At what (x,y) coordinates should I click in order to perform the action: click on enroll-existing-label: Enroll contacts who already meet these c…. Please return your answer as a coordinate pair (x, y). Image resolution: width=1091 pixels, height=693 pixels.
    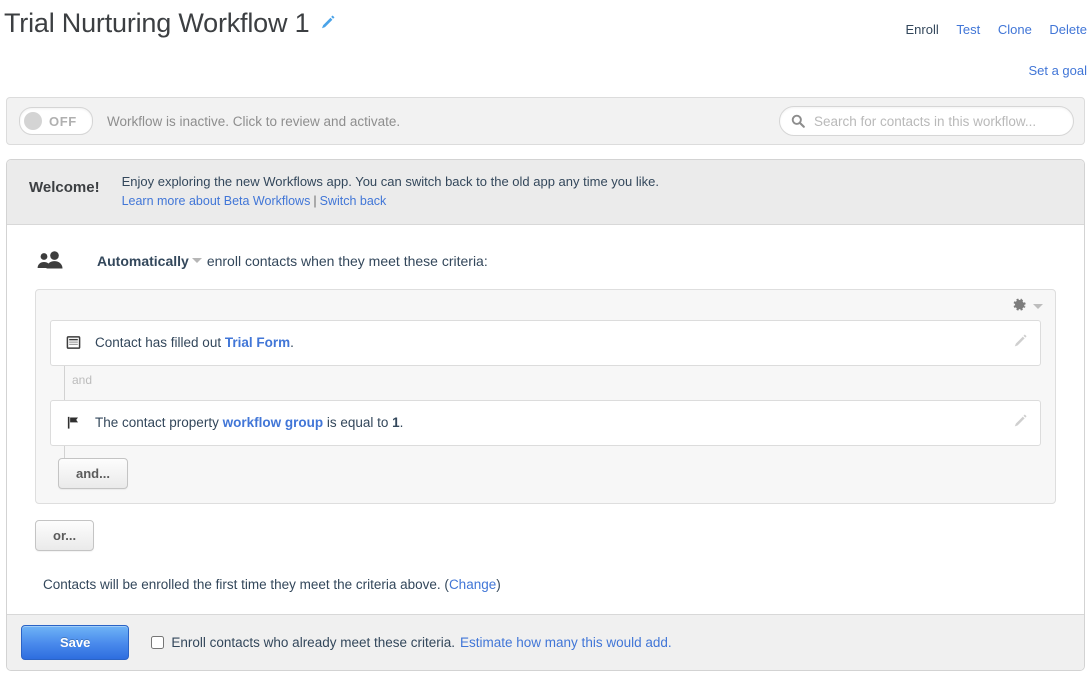
    Looking at the image, I should click on (313, 642).